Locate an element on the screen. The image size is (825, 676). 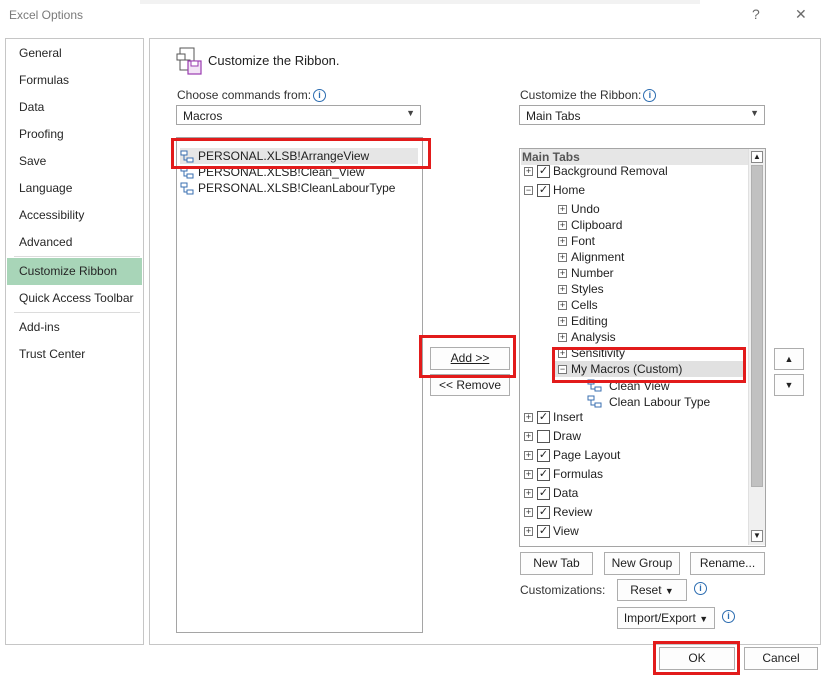
nav-item-language: Language is located at coordinates (74, 188).